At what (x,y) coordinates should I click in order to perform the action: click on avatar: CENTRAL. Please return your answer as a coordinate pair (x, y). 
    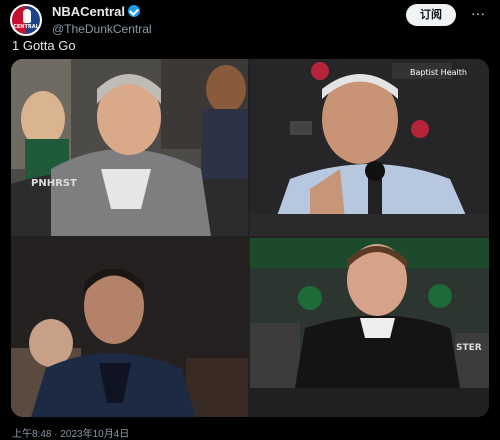
    Looking at the image, I should click on (26, 20).